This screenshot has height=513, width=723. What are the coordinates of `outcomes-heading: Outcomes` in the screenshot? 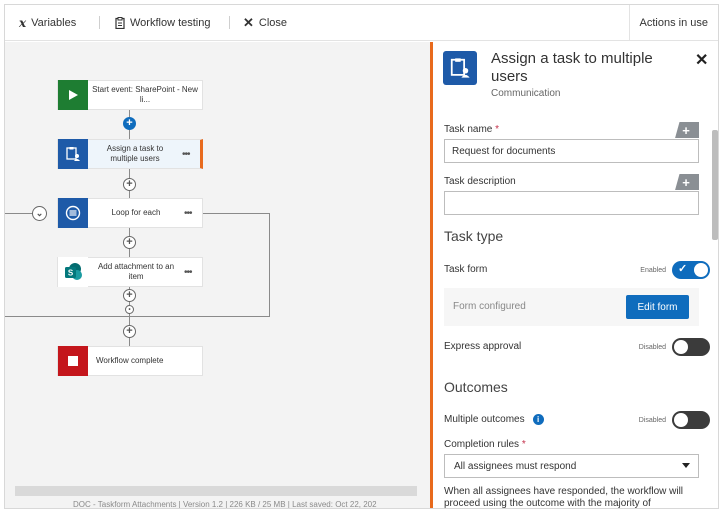 It's located at (476, 387).